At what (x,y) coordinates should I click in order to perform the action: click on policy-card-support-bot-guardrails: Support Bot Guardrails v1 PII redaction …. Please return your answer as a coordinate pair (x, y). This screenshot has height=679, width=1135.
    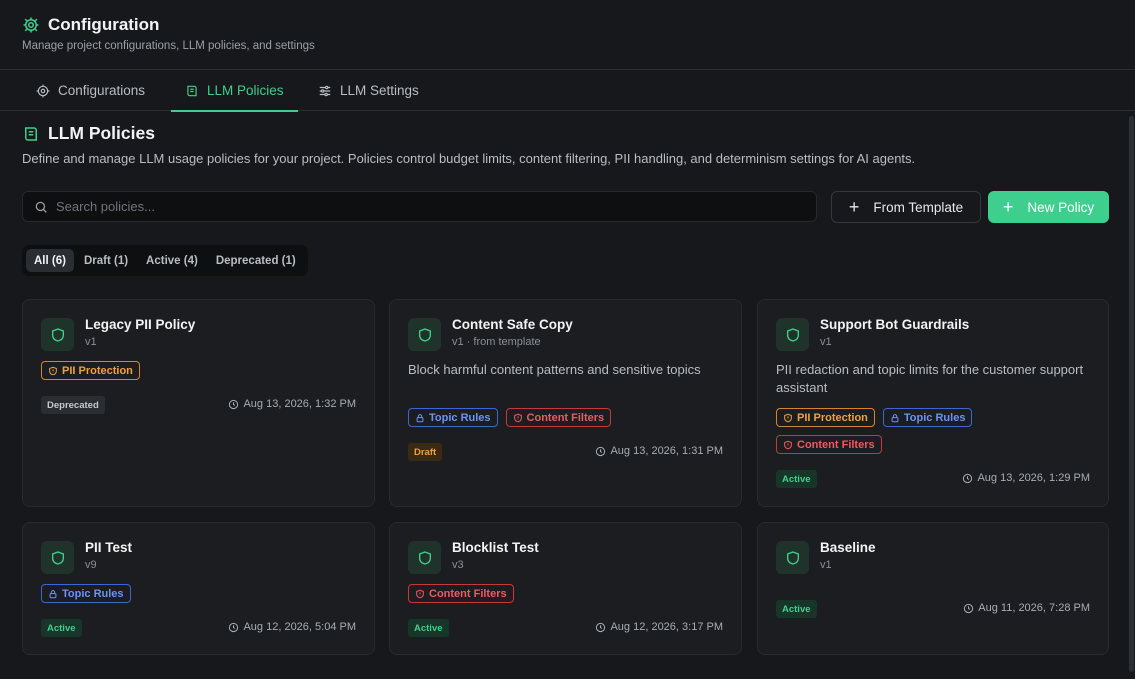
    Looking at the image, I should click on (933, 403).